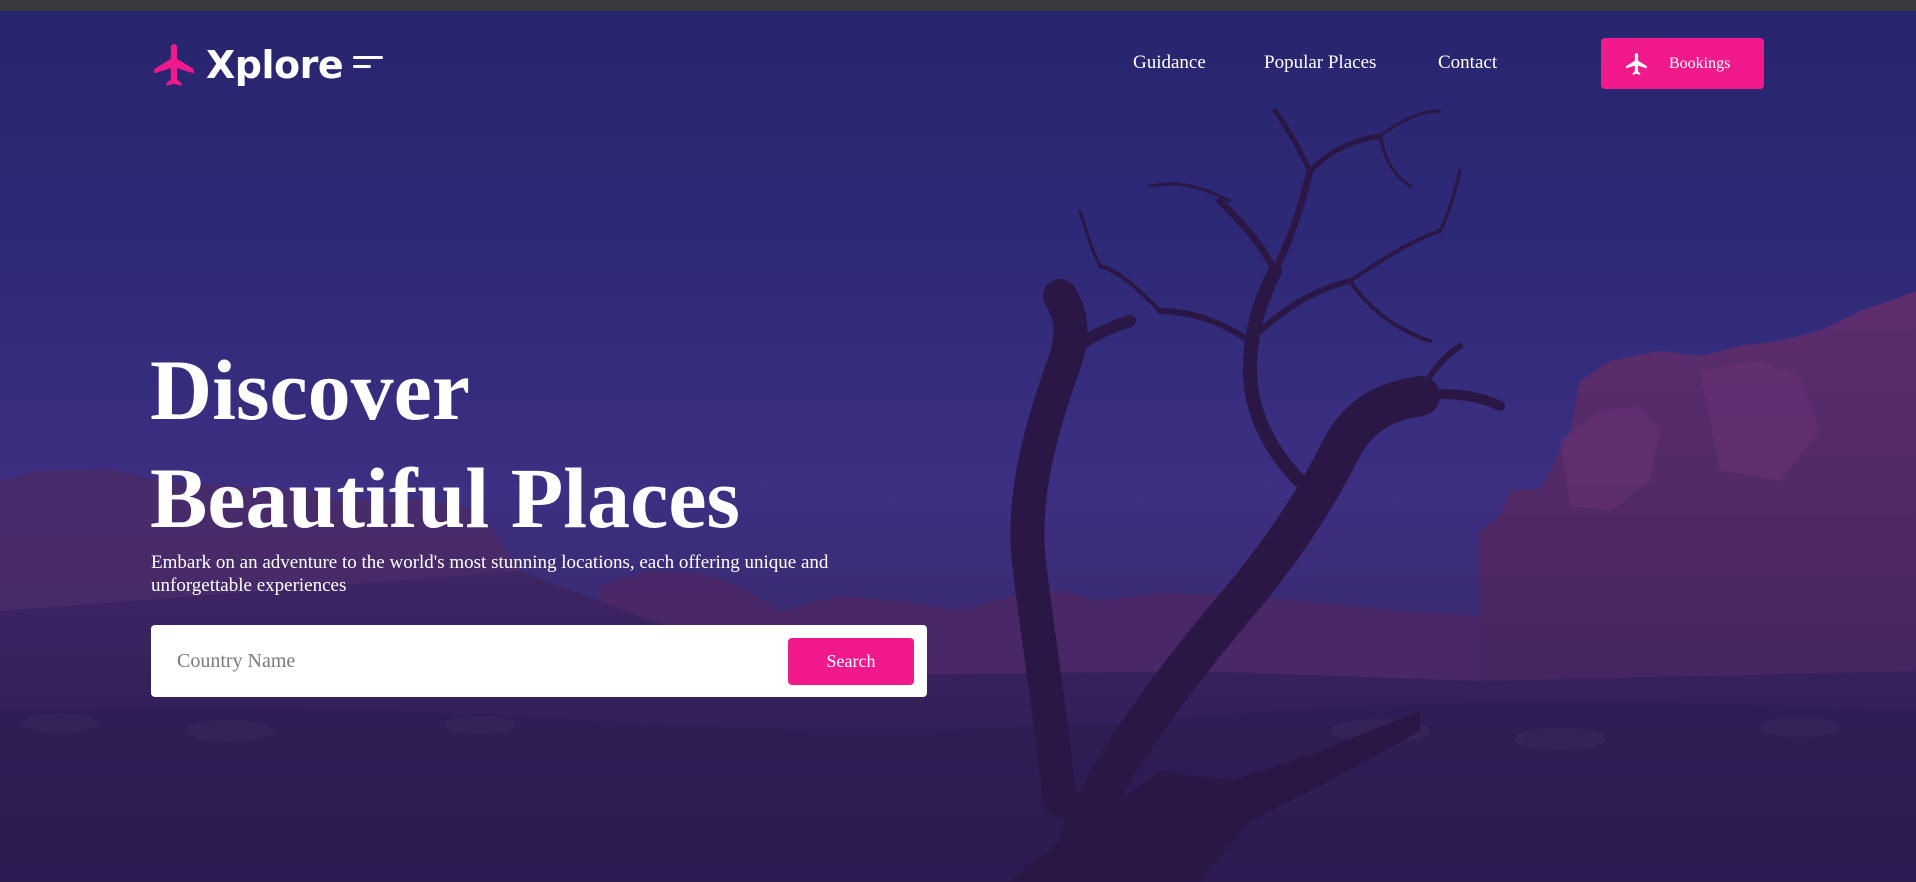 This screenshot has height=882, width=1916. Describe the element at coordinates (1700, 63) in the screenshot. I see `bookings-label: Bookings` at that location.